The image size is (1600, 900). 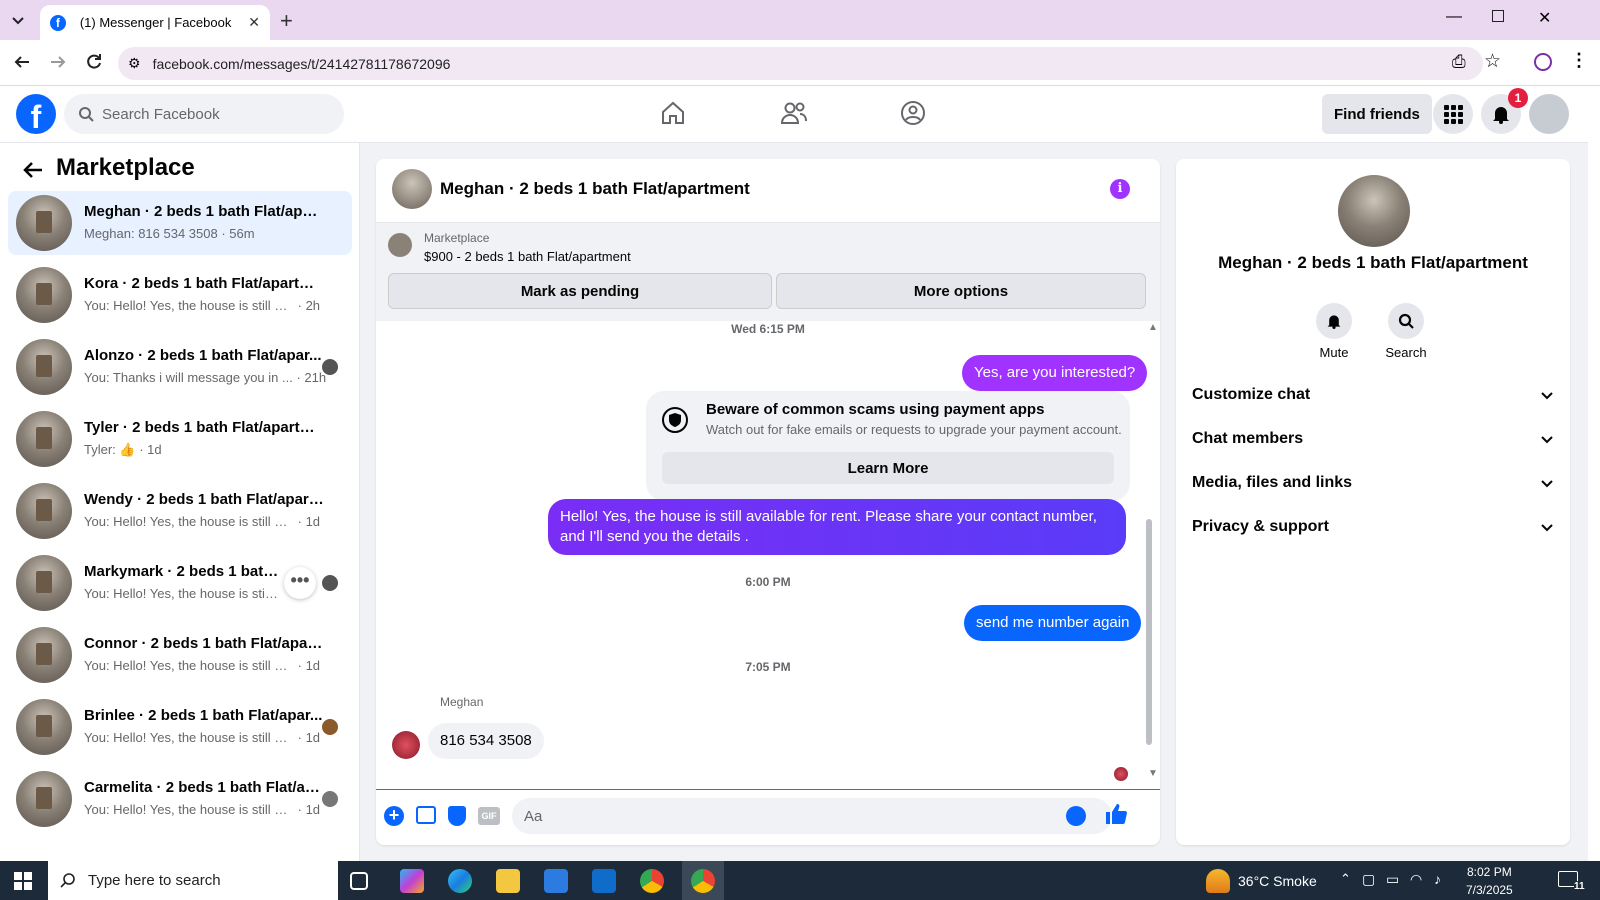 I want to click on more-options-icon: •••, so click(x=300, y=583).